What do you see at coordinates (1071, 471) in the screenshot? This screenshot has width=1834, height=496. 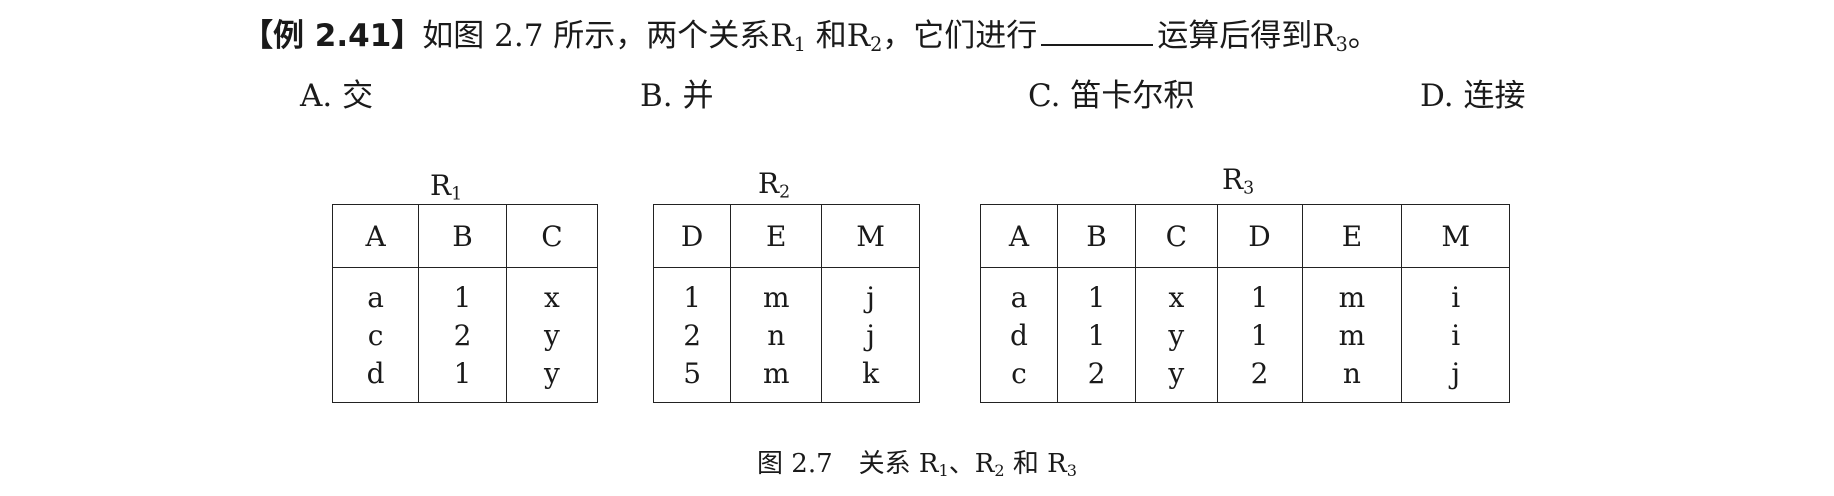 I see `caption-sub-3: 3` at bounding box center [1071, 471].